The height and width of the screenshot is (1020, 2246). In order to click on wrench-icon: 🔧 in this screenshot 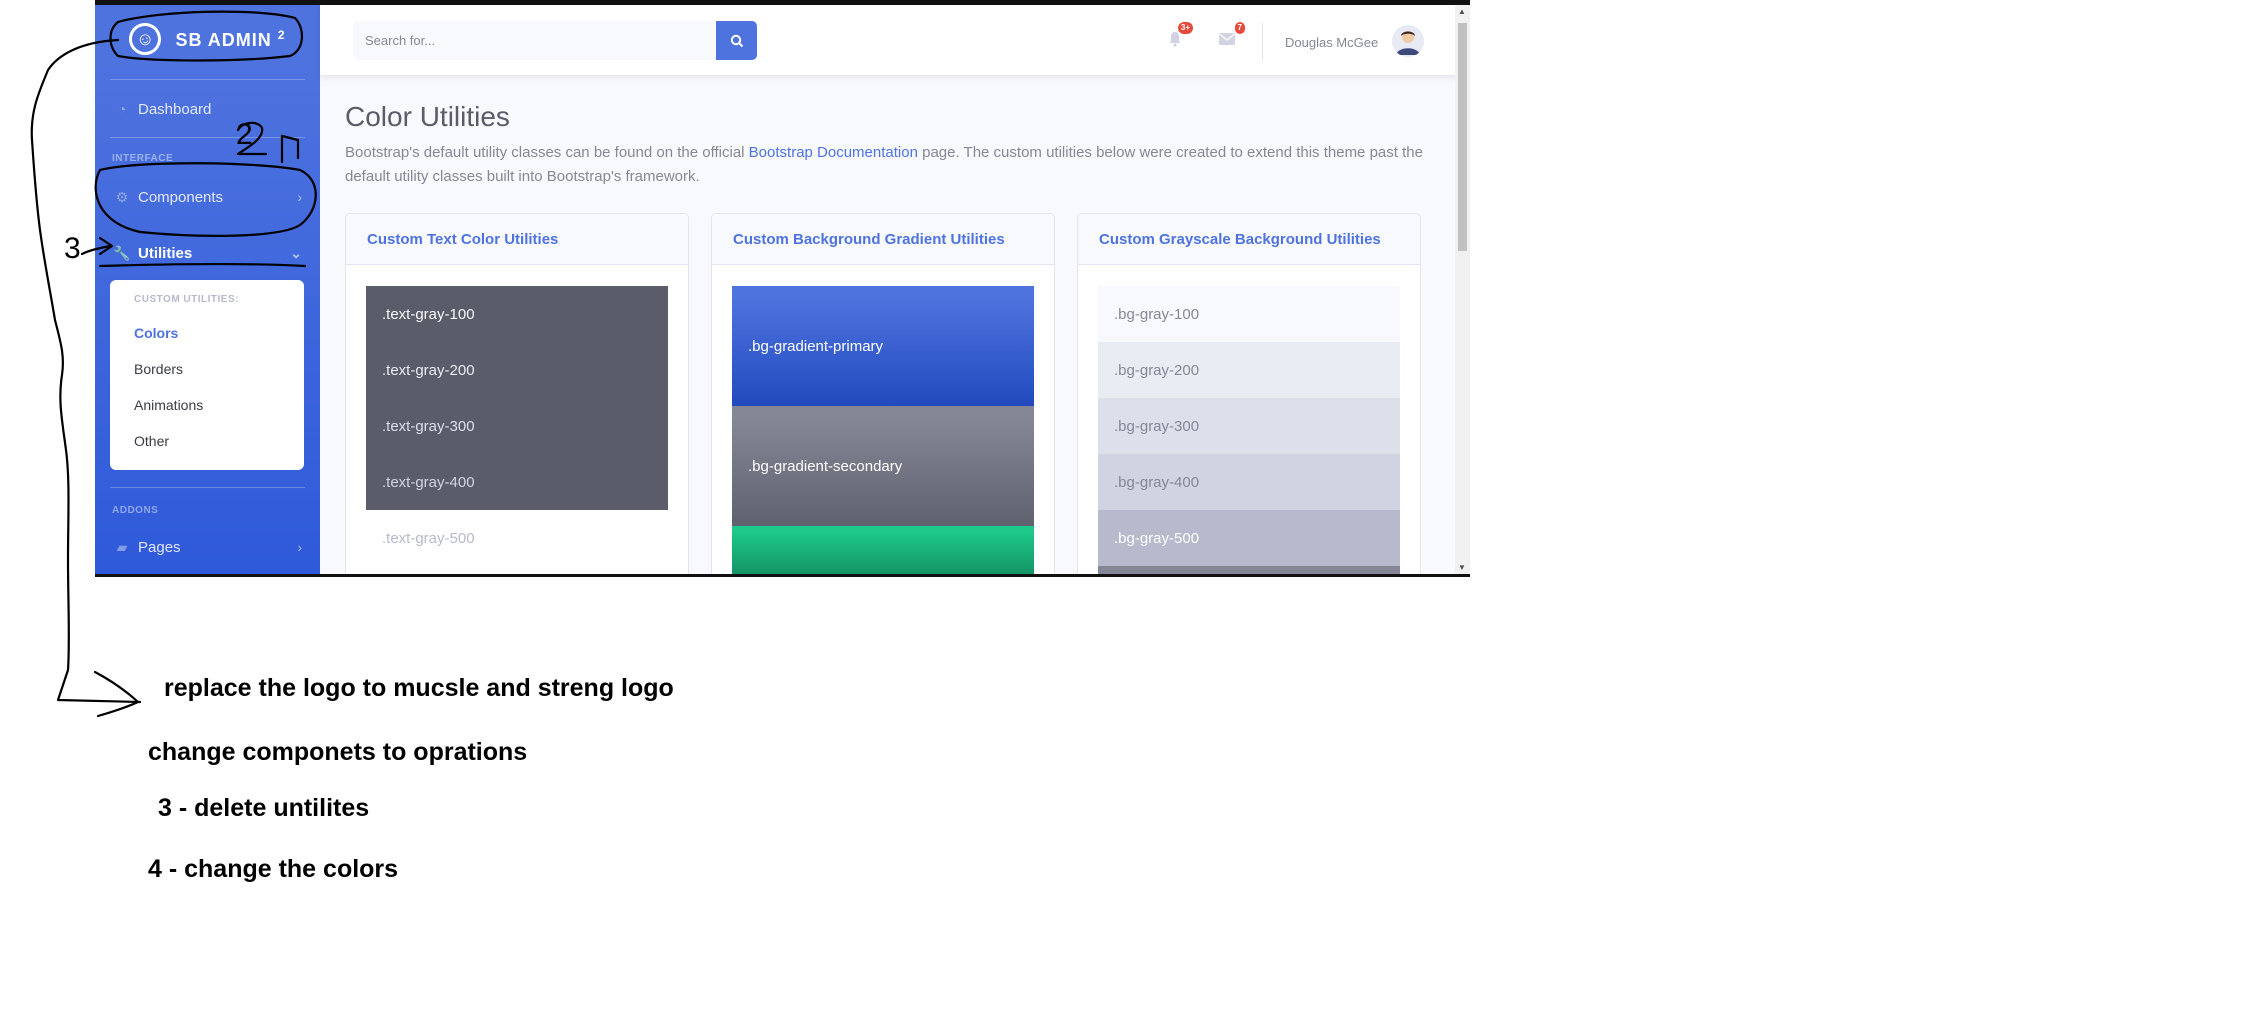, I will do `click(122, 252)`.